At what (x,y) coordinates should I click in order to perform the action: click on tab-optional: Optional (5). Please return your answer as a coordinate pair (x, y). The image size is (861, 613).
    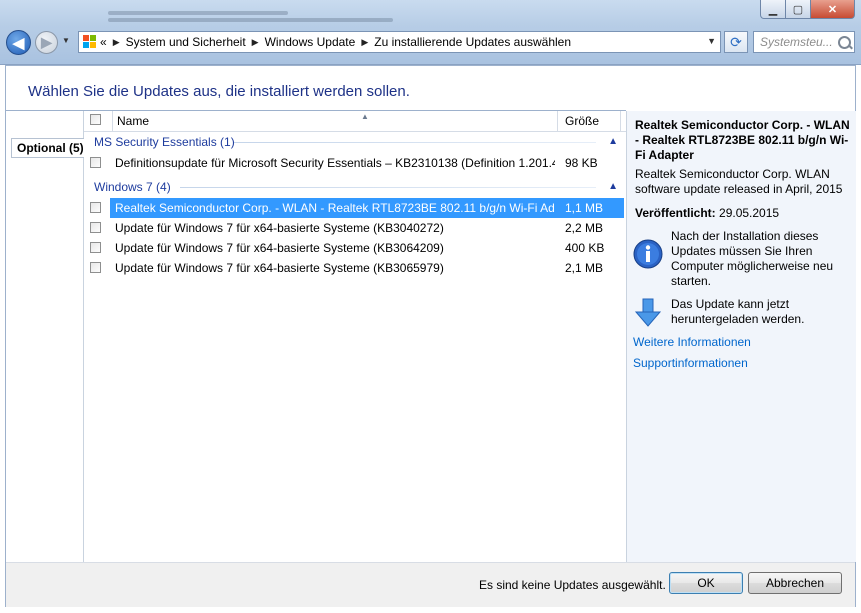
    Looking at the image, I should click on (47, 148).